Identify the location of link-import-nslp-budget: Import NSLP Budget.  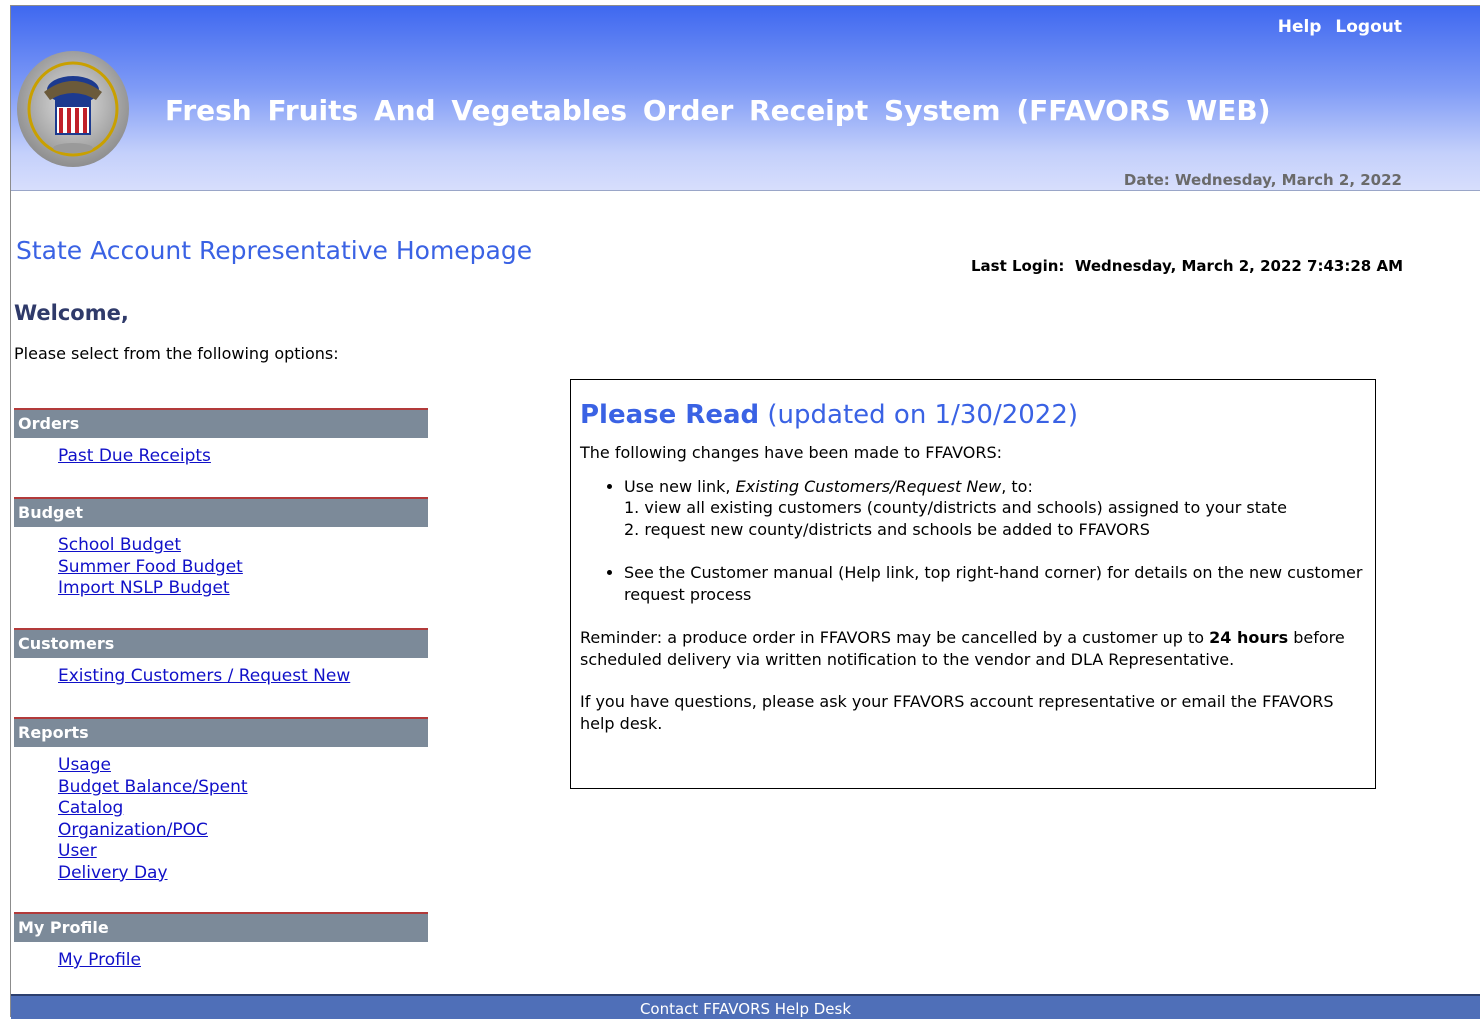
(243, 589).